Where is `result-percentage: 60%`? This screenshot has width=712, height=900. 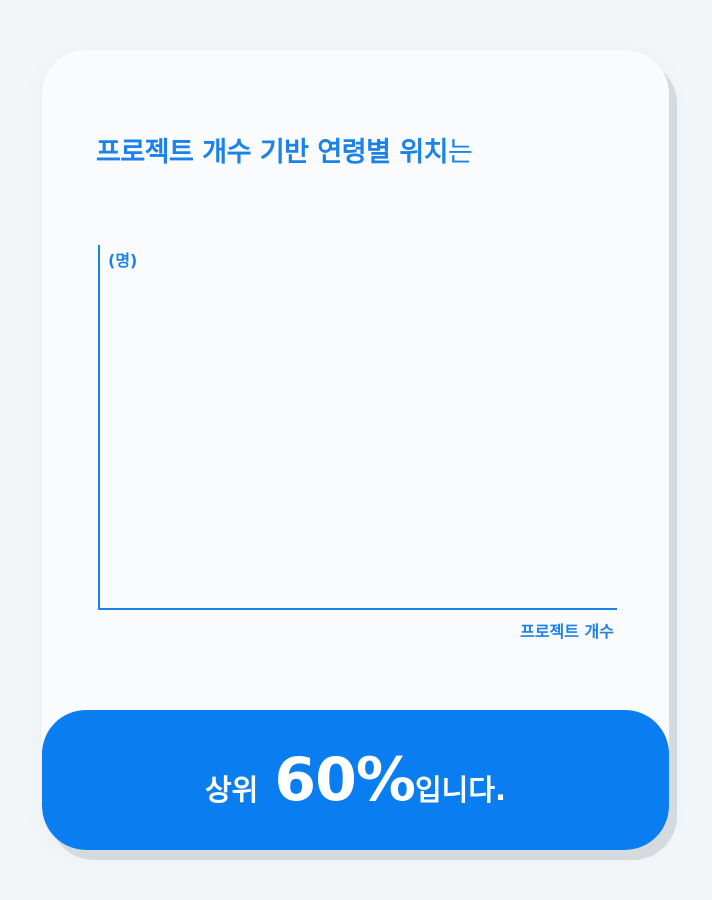
result-percentage: 60% is located at coordinates (345, 780).